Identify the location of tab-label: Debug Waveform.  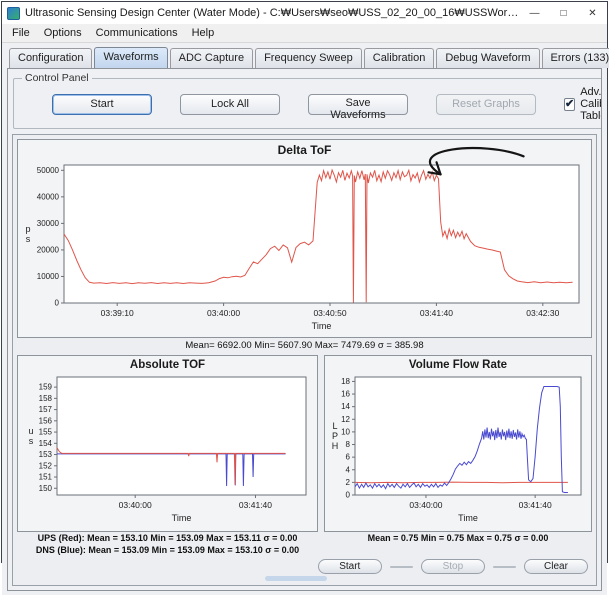
(488, 58).